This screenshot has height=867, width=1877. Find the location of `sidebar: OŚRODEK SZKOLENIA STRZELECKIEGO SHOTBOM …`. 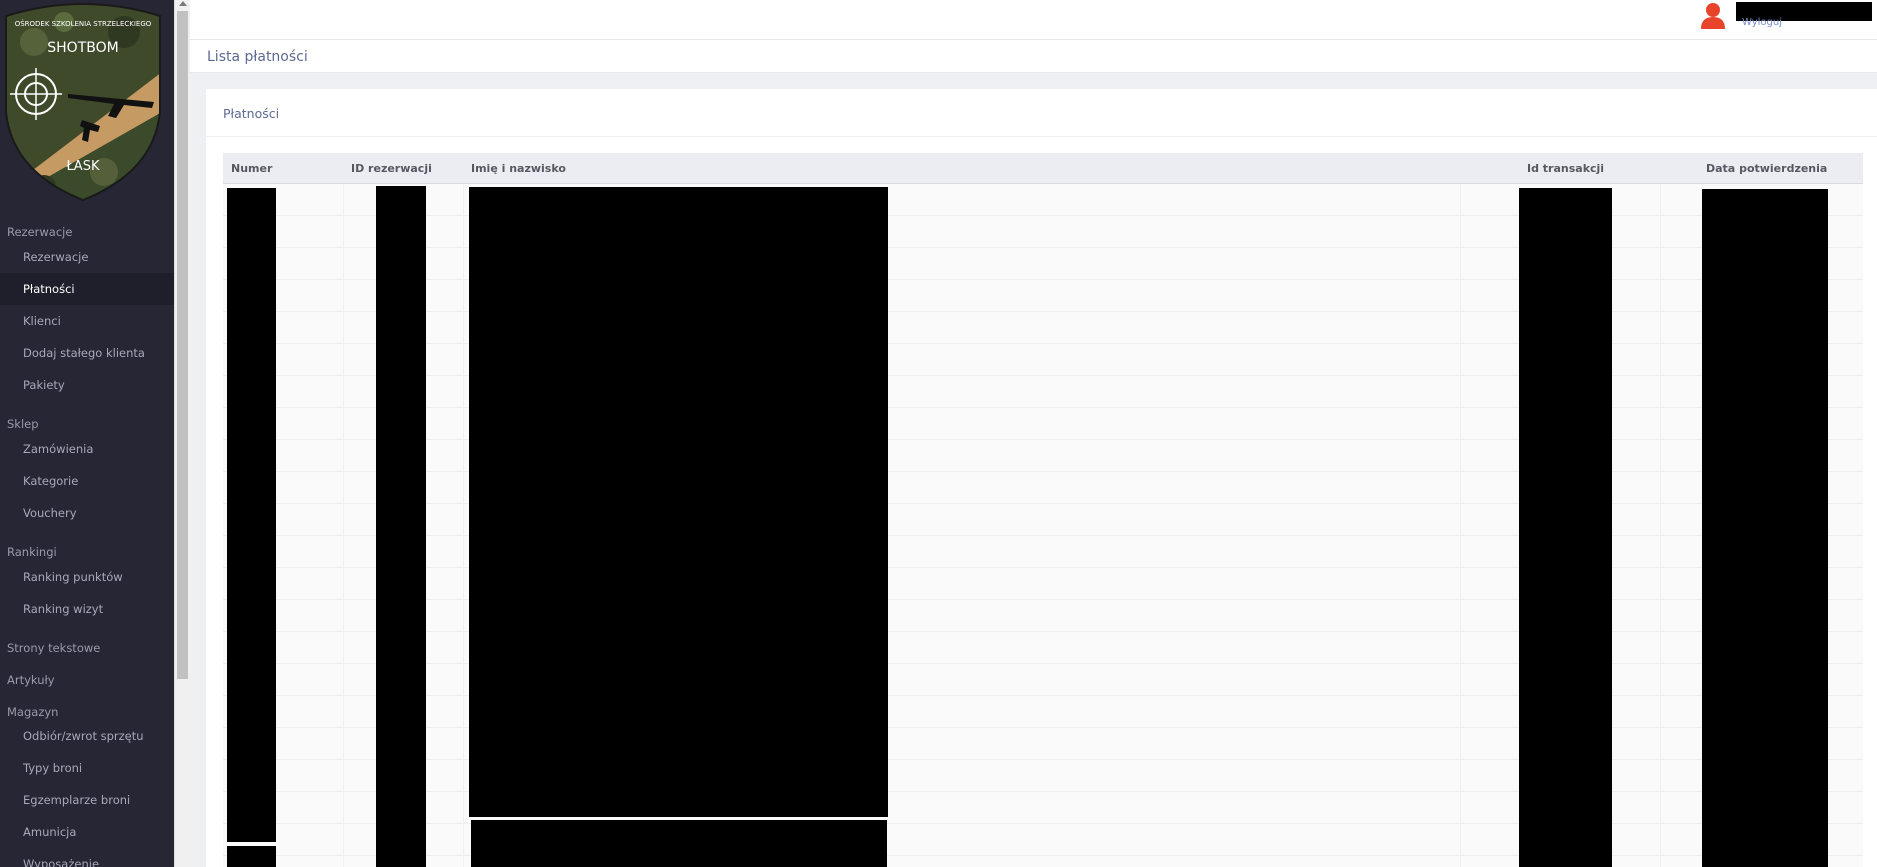

sidebar: OŚRODEK SZKOLENIA STRZELECKIEGO SHOTBOM … is located at coordinates (87, 433).